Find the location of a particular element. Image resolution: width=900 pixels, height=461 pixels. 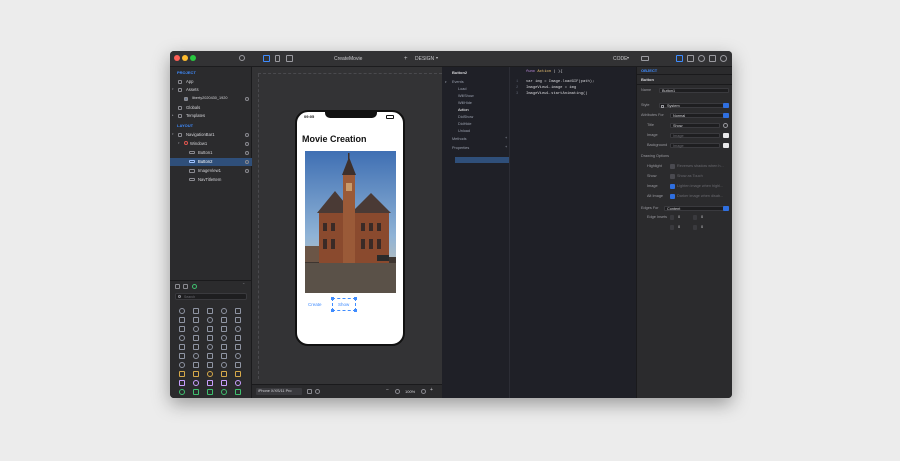

layout-item-button2: Button2 is located at coordinates (205, 161).